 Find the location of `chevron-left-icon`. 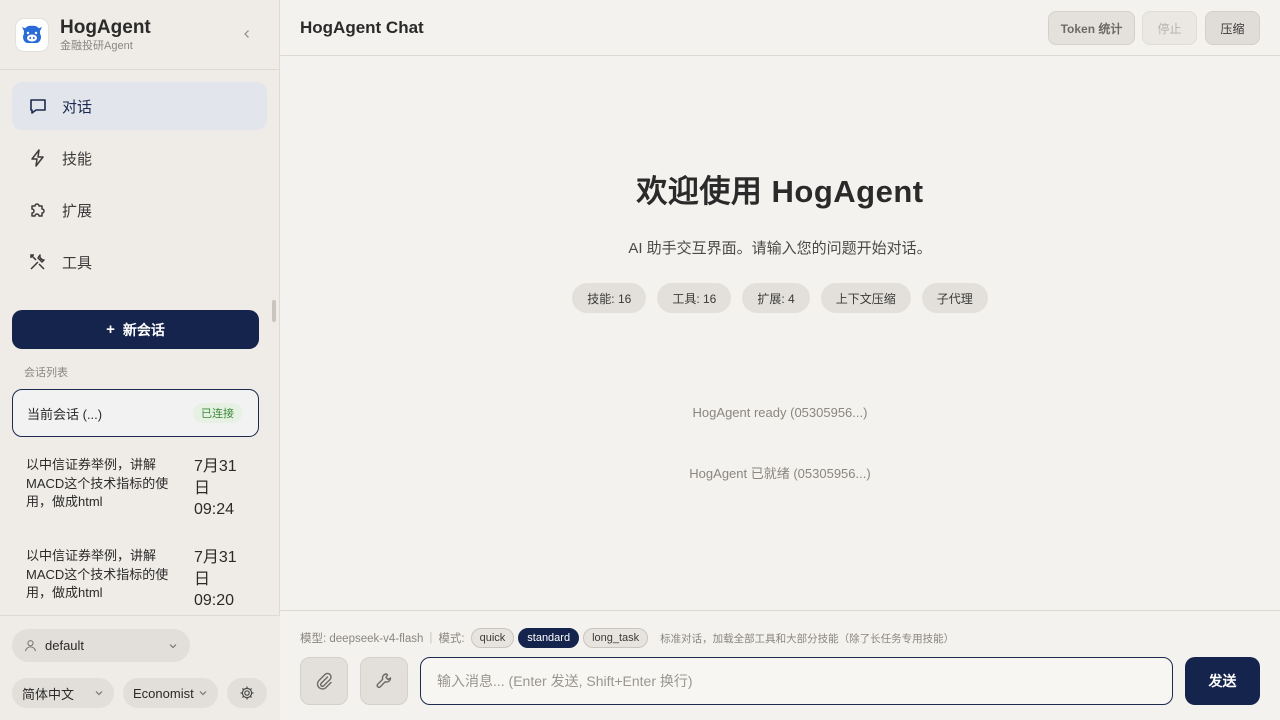

chevron-left-icon is located at coordinates (246, 34).